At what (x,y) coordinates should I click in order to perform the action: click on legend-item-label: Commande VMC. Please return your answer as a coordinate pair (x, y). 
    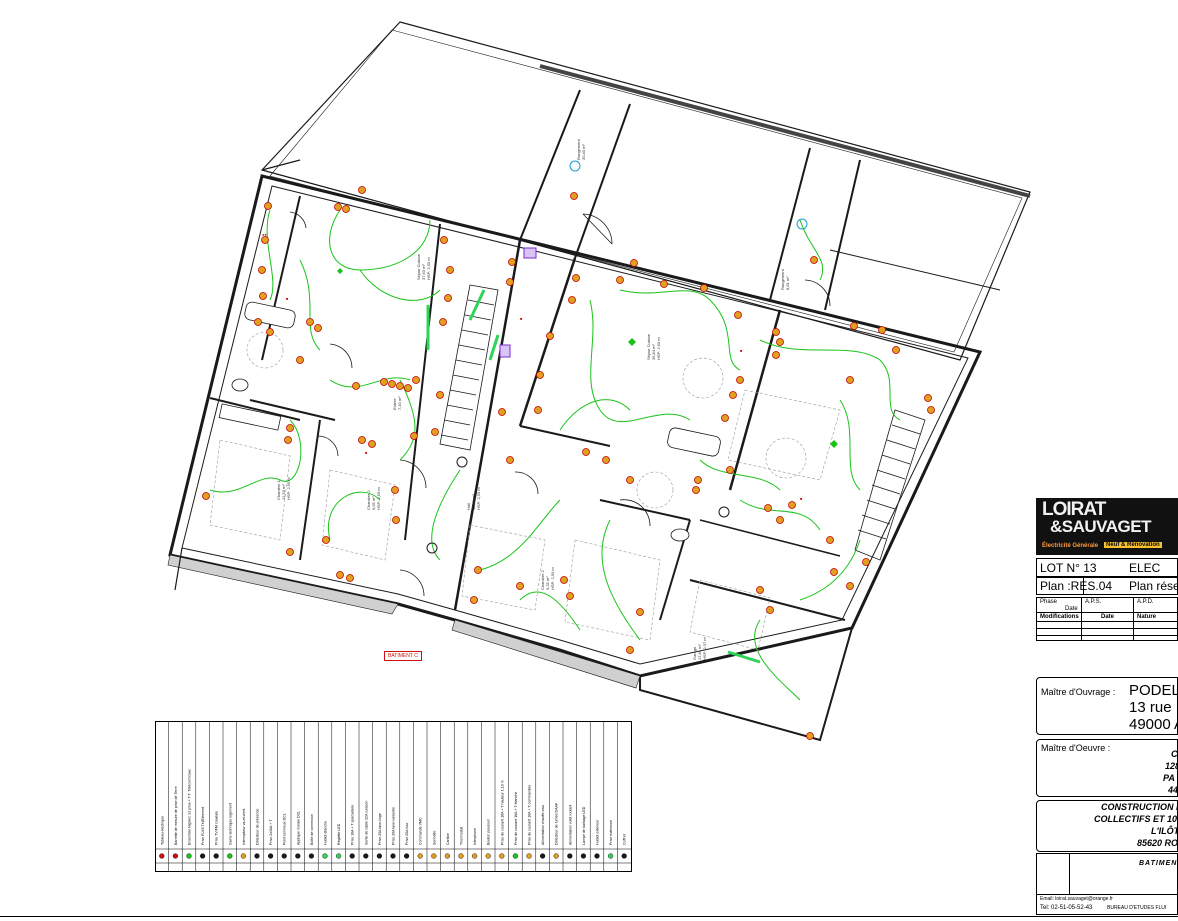
    Looking at the image, I should click on (421, 831).